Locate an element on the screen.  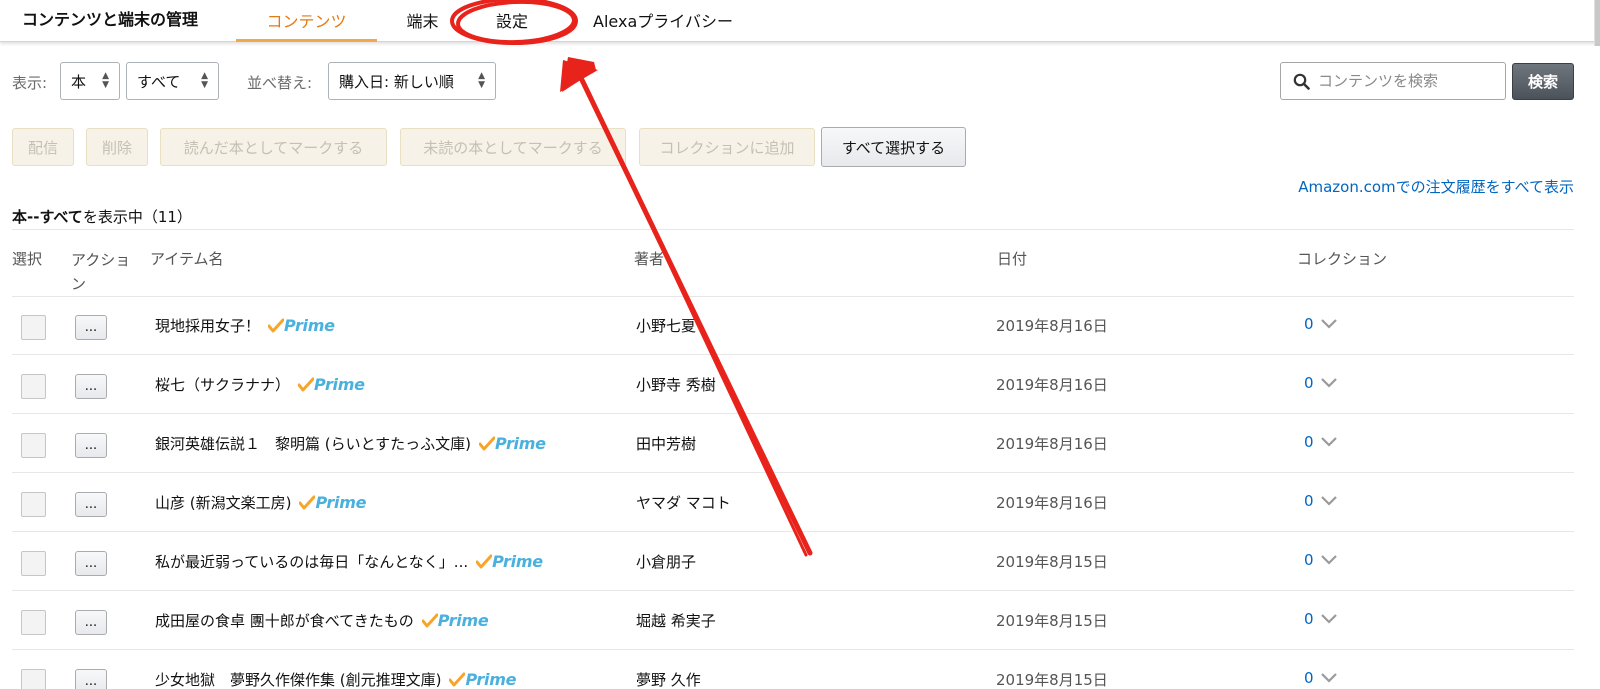
summary-count: を表示中（11） is located at coordinates (137, 217).